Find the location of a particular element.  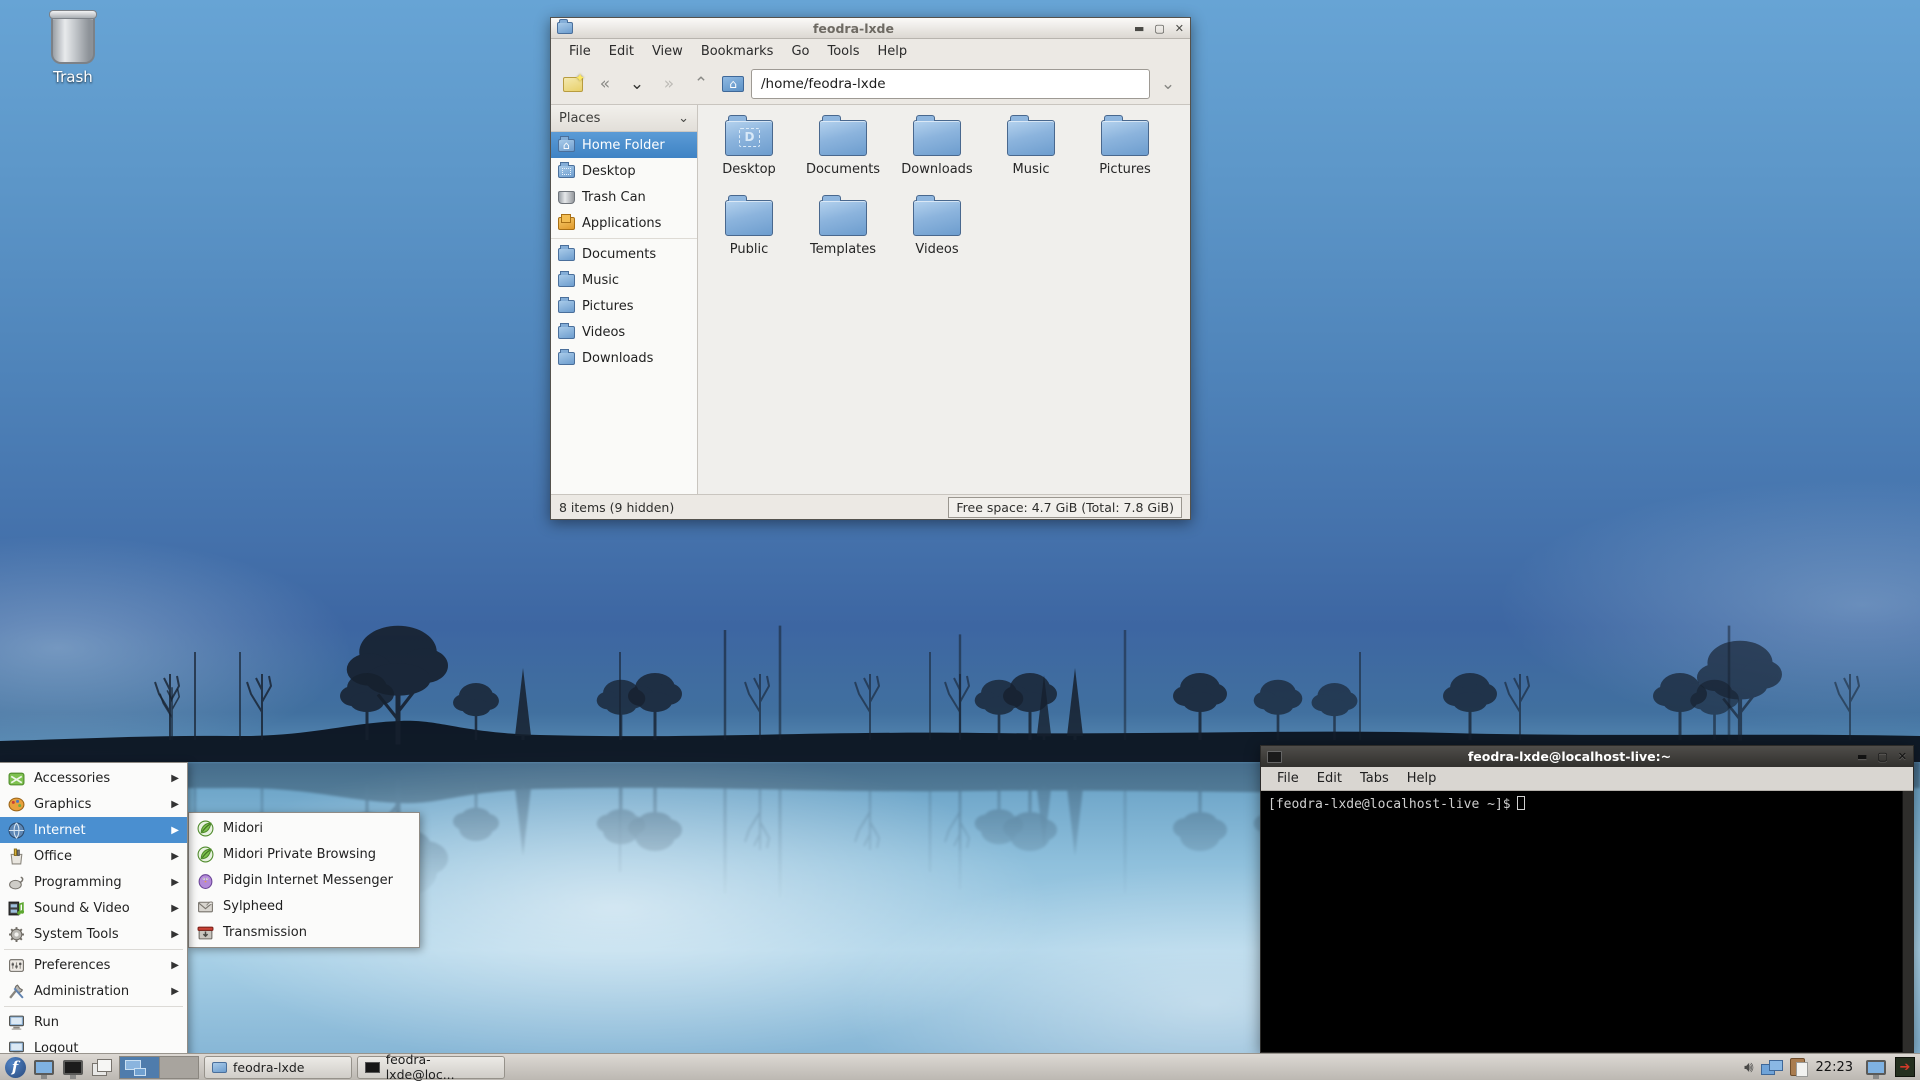

back-button: « is located at coordinates (605, 84).